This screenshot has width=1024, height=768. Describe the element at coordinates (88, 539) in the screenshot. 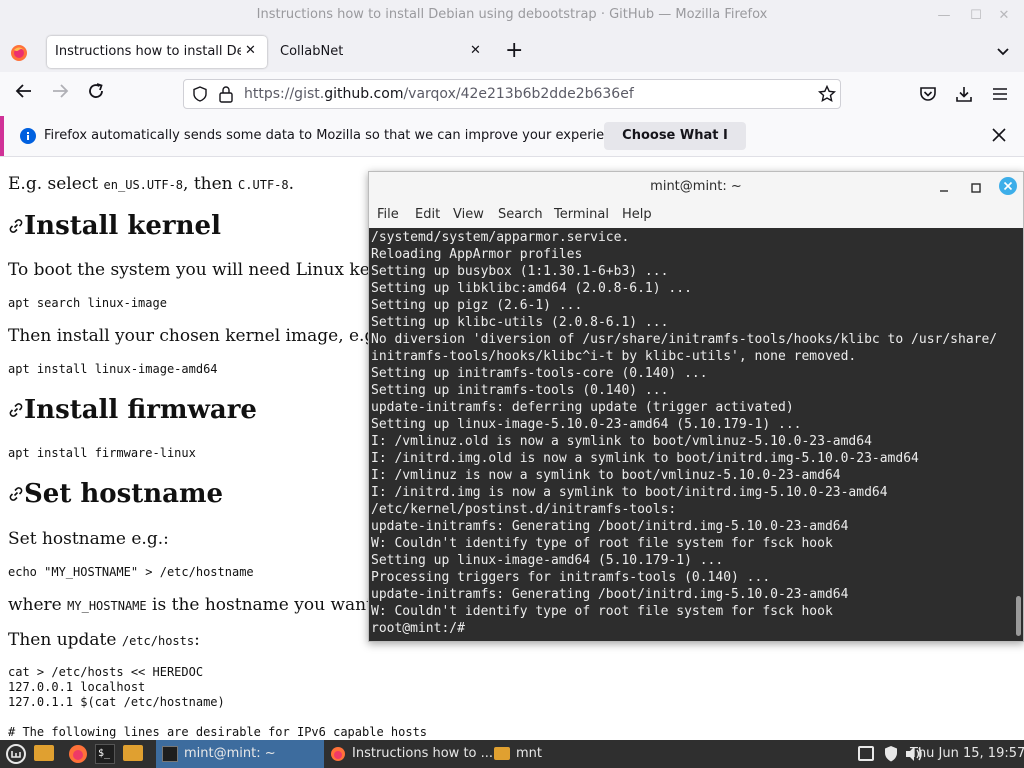

I see `set-hostname-paragraph: Set hostname e.g.:` at that location.